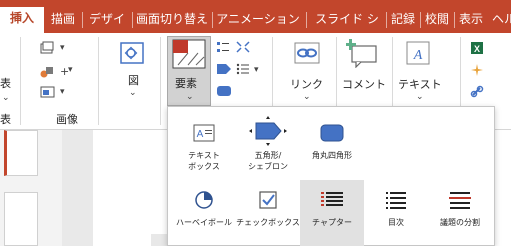 The width and height of the screenshot is (511, 246). Describe the element at coordinates (5, 119) in the screenshot. I see `table-group-label-fragment: 表` at that location.